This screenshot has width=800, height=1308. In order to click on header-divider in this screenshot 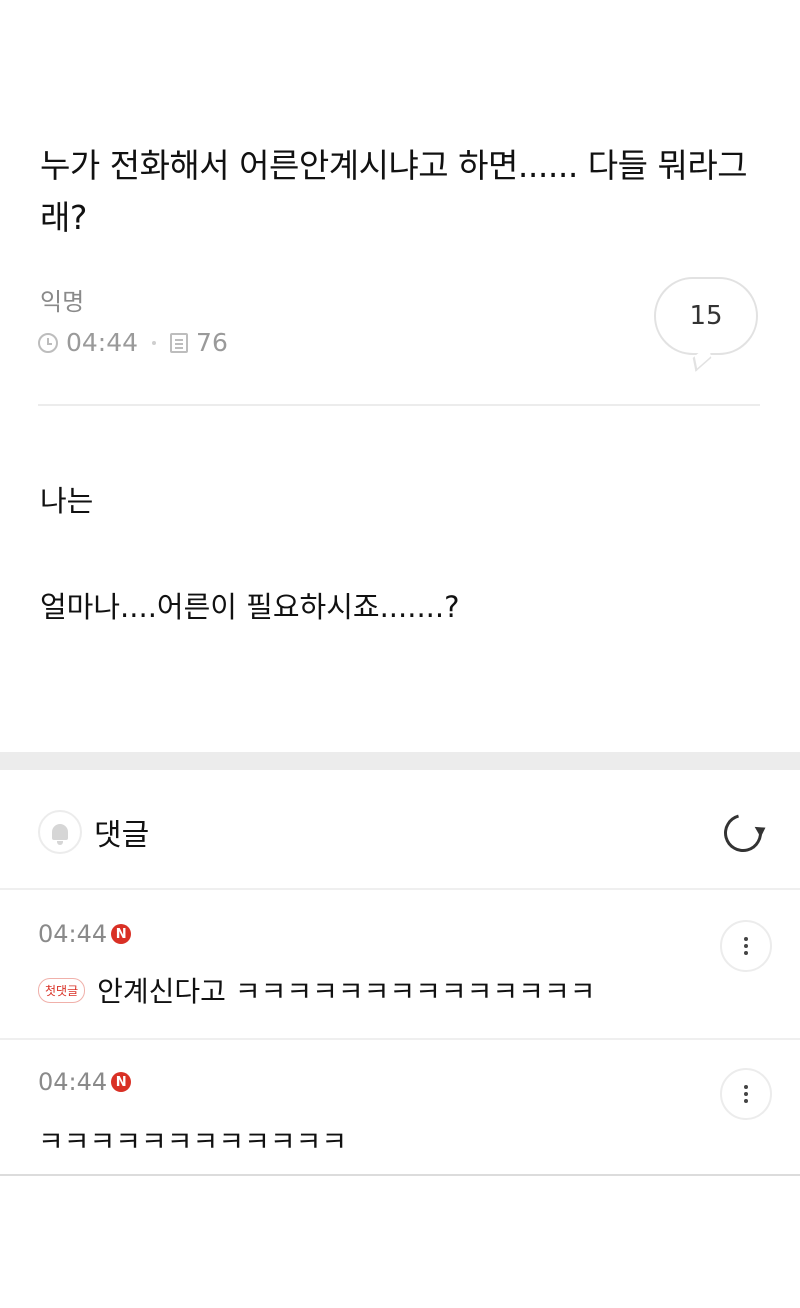, I will do `click(399, 405)`.